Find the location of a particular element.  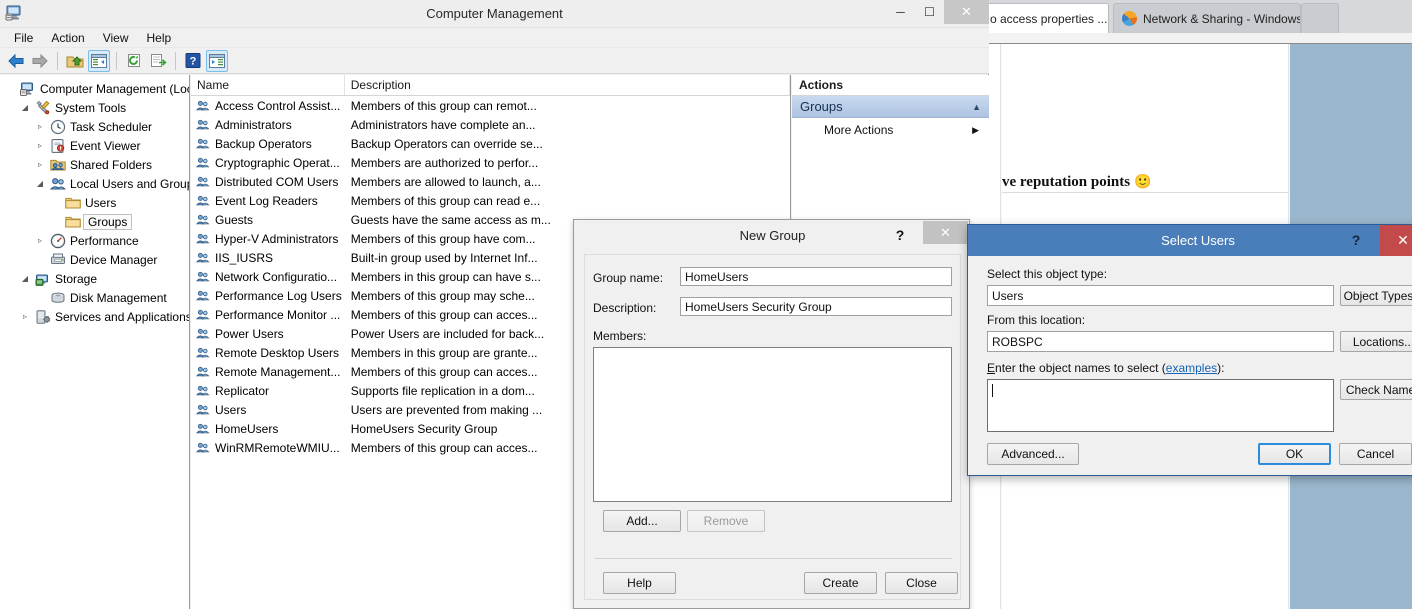

object-names-input is located at coordinates (1160, 405).